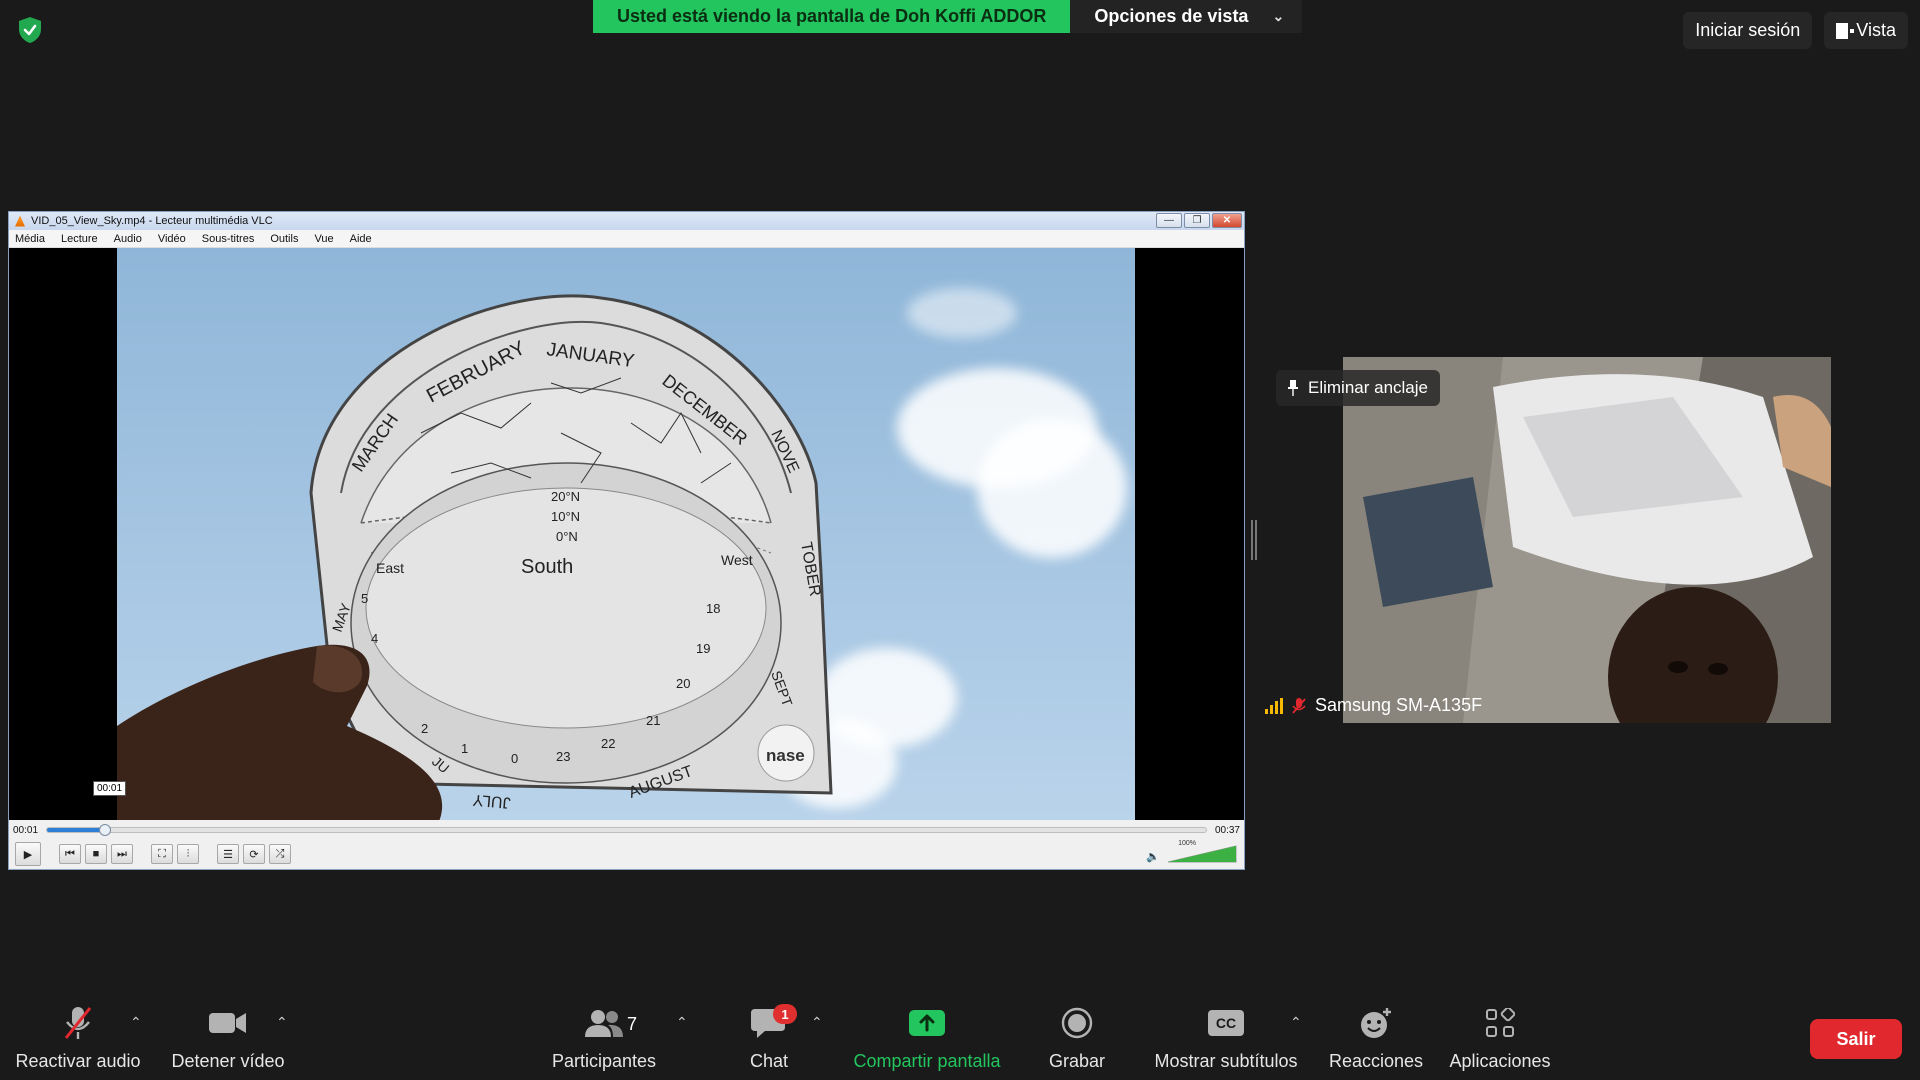 Image resolution: width=1920 pixels, height=1080 pixels. What do you see at coordinates (1500, 1023) in the screenshot?
I see `apps-grid-icon` at bounding box center [1500, 1023].